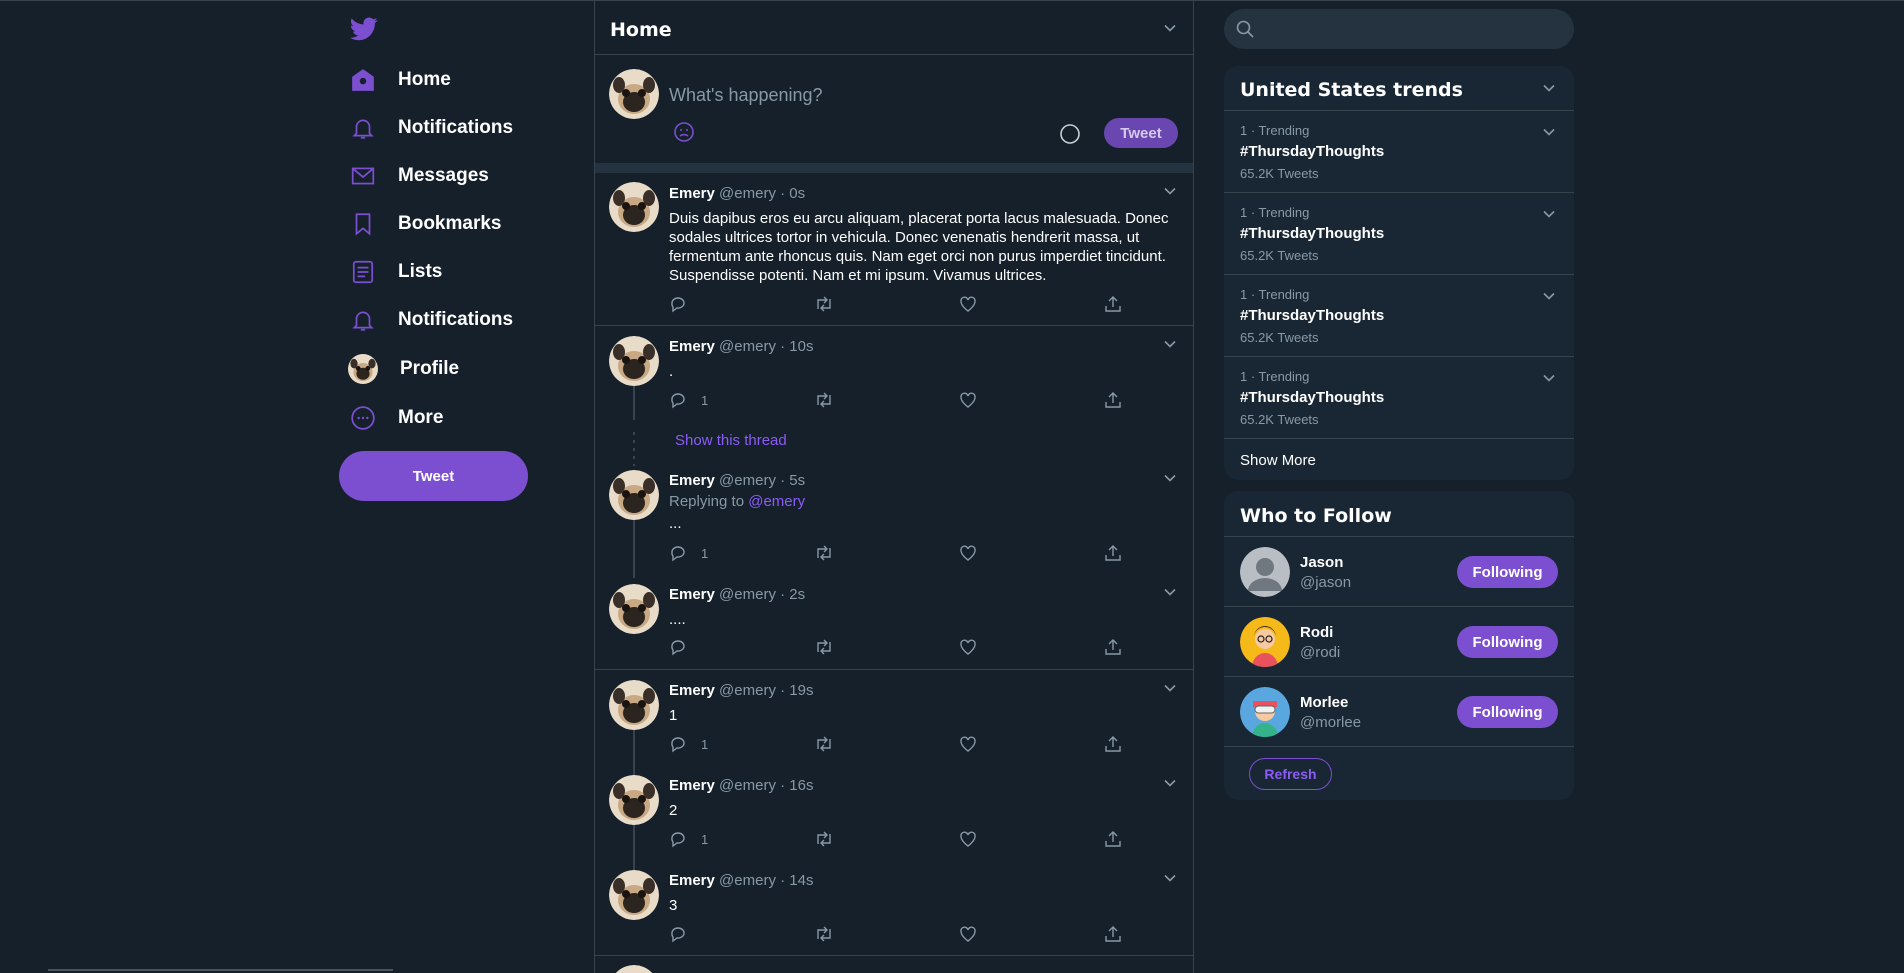  What do you see at coordinates (396, 418) in the screenshot?
I see `nav-more: More` at bounding box center [396, 418].